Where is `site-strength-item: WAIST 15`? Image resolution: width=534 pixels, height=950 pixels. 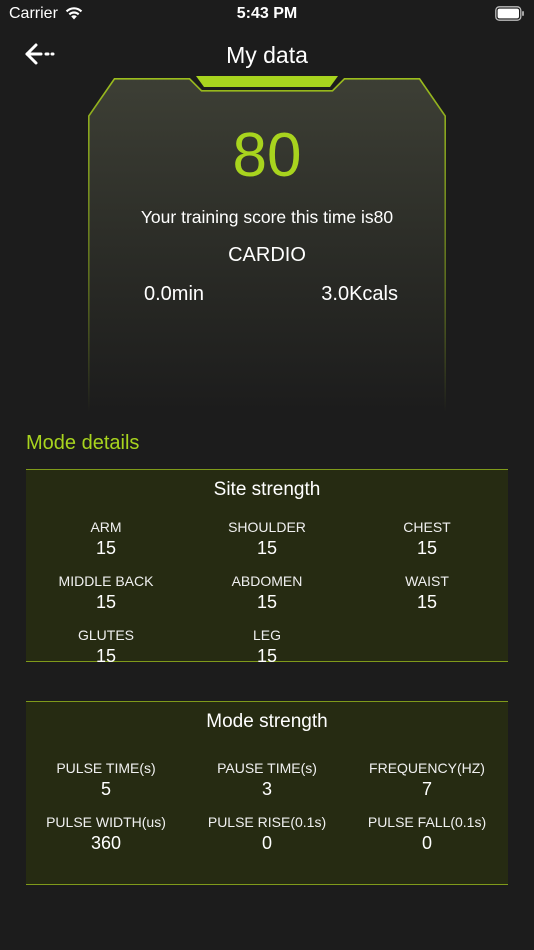 site-strength-item: WAIST 15 is located at coordinates (427, 592).